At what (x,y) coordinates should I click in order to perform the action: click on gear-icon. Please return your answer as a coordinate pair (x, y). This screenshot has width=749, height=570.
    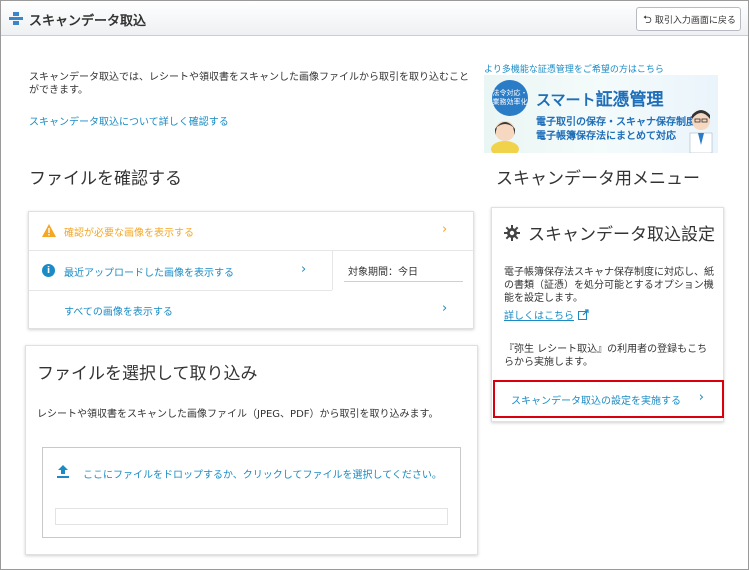
    Looking at the image, I should click on (512, 232).